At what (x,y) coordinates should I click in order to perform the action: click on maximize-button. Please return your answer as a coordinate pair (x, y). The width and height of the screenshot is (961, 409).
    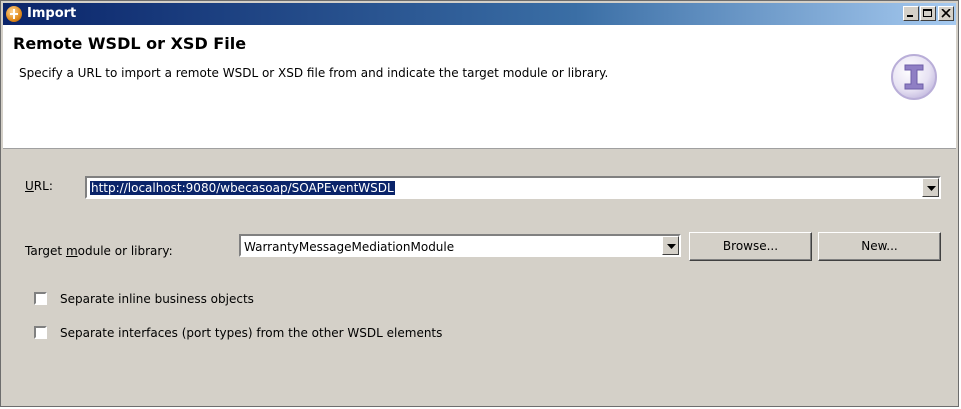
    Looking at the image, I should click on (928, 13).